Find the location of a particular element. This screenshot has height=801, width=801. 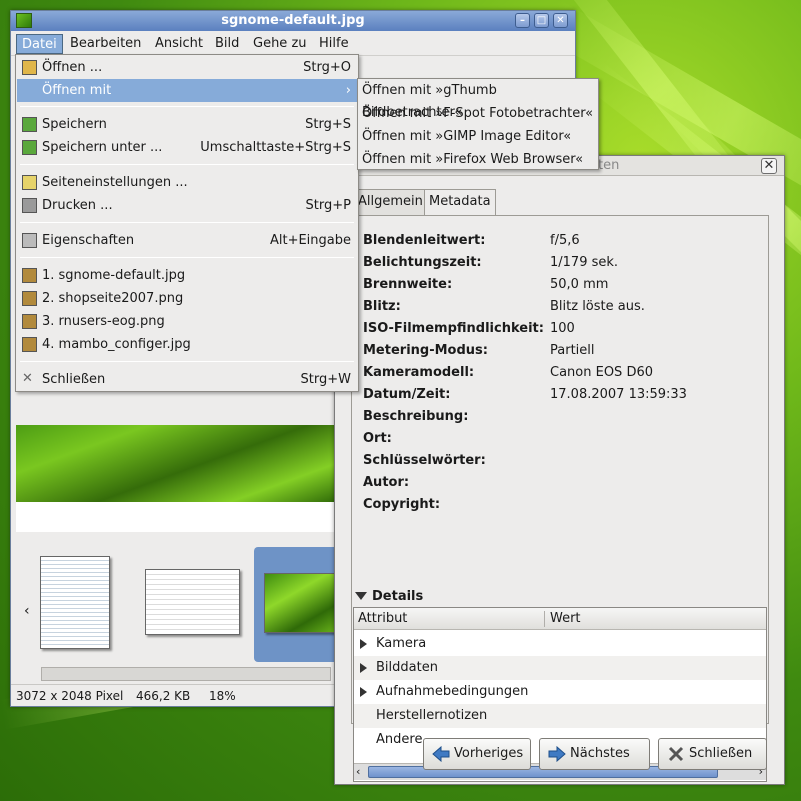

metadata-value: f/5,6 is located at coordinates (565, 240).